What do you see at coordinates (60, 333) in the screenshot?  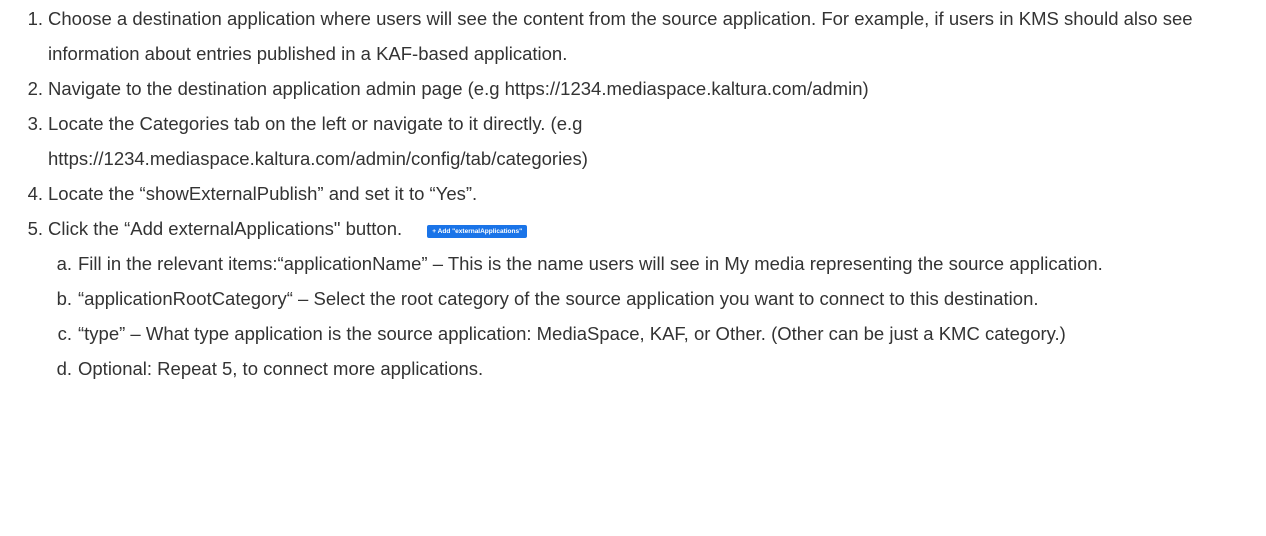 I see `substep-letter: c` at bounding box center [60, 333].